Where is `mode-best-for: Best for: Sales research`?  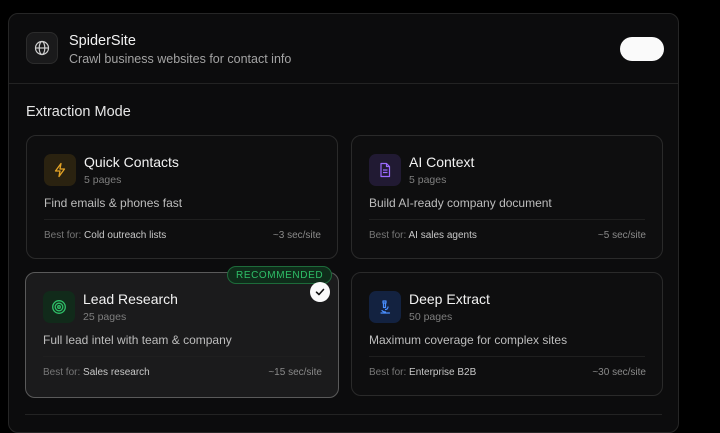
mode-best-for: Best for: Sales research is located at coordinates (96, 372).